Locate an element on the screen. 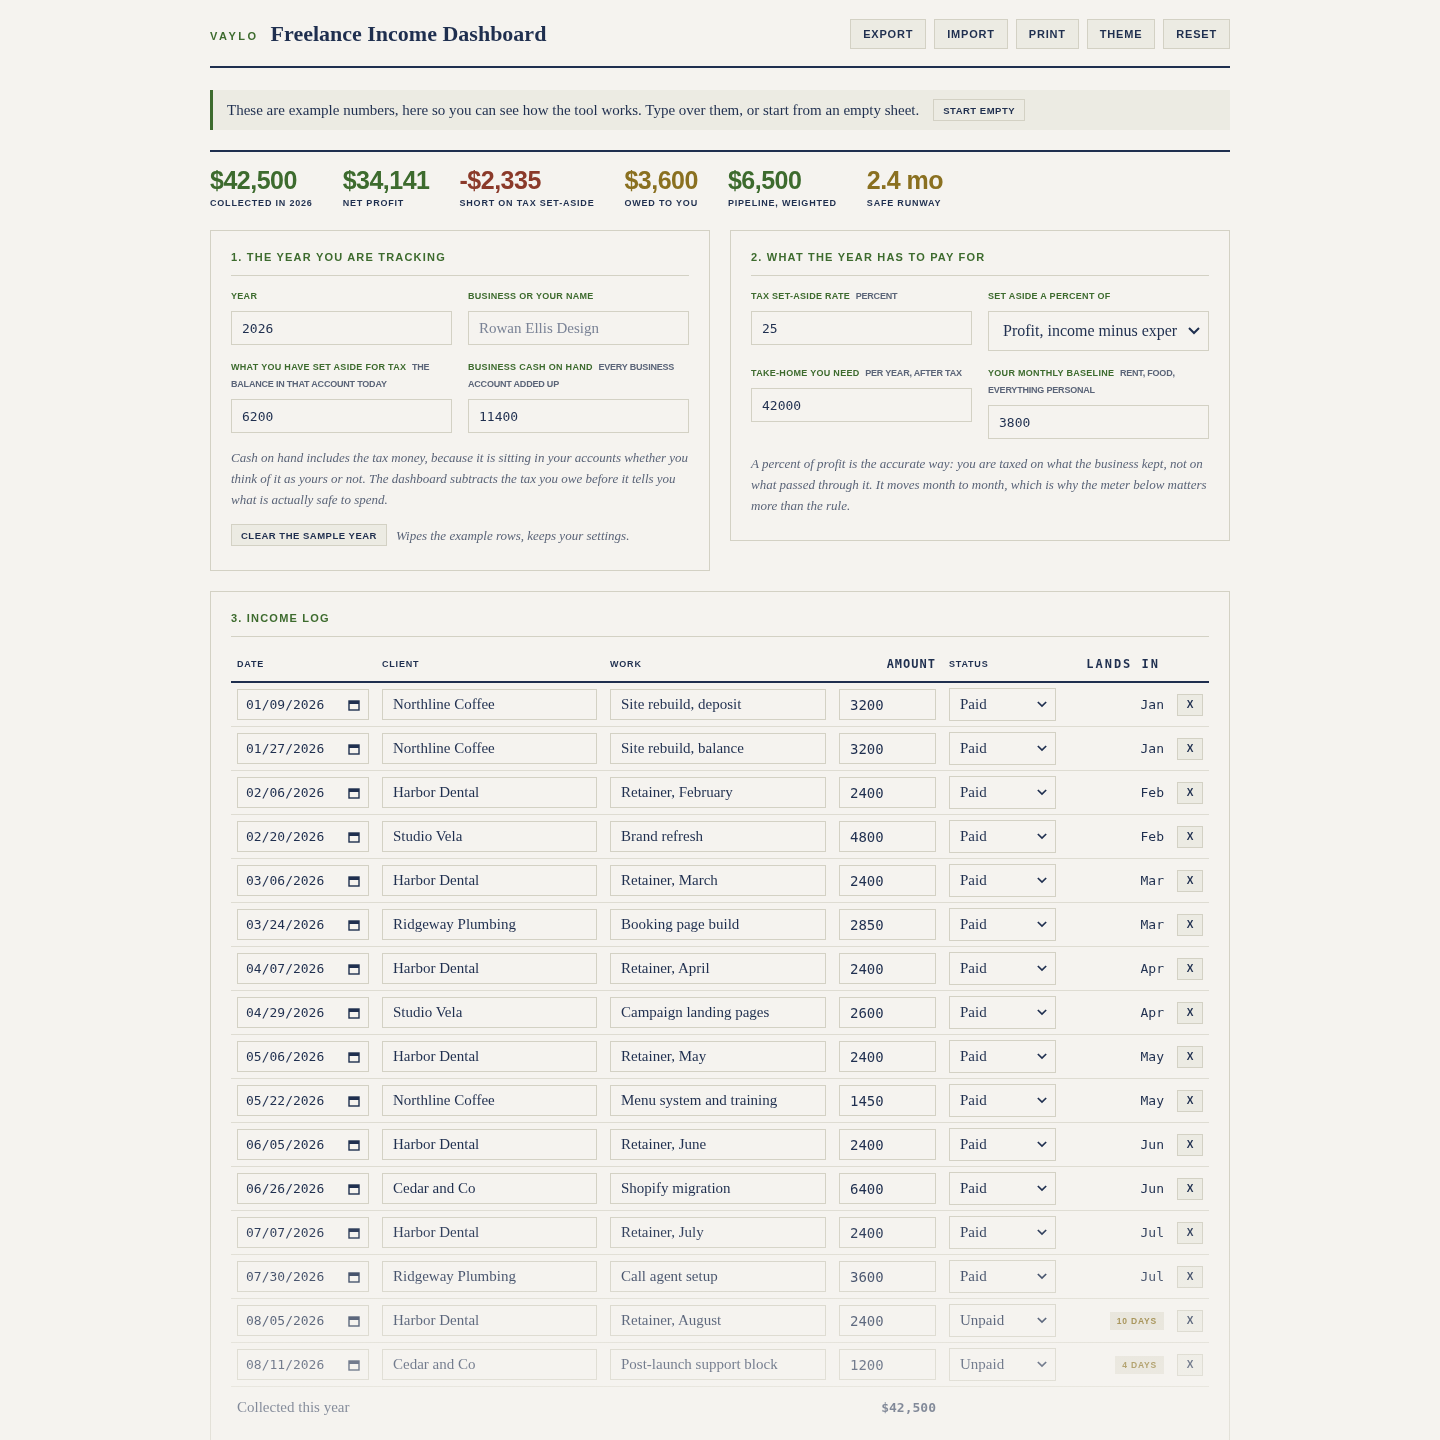 Image resolution: width=1440 pixels, height=1440 pixels. date-field: 08/11/2026 is located at coordinates (303, 1364).